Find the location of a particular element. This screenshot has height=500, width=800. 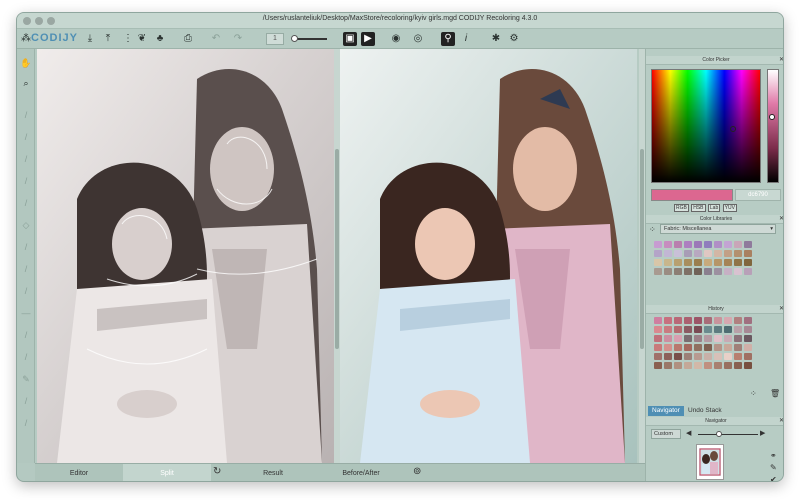

share-icon: ⋮ is located at coordinates (128, 39).